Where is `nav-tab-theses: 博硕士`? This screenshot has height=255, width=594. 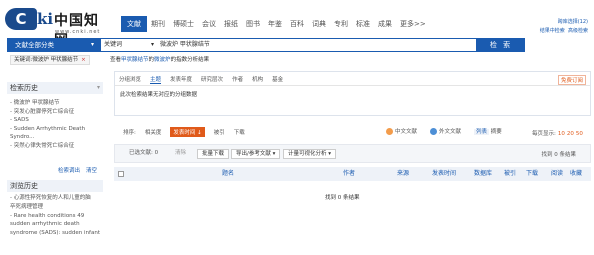 nav-tab-theses: 博硕士 is located at coordinates (183, 24).